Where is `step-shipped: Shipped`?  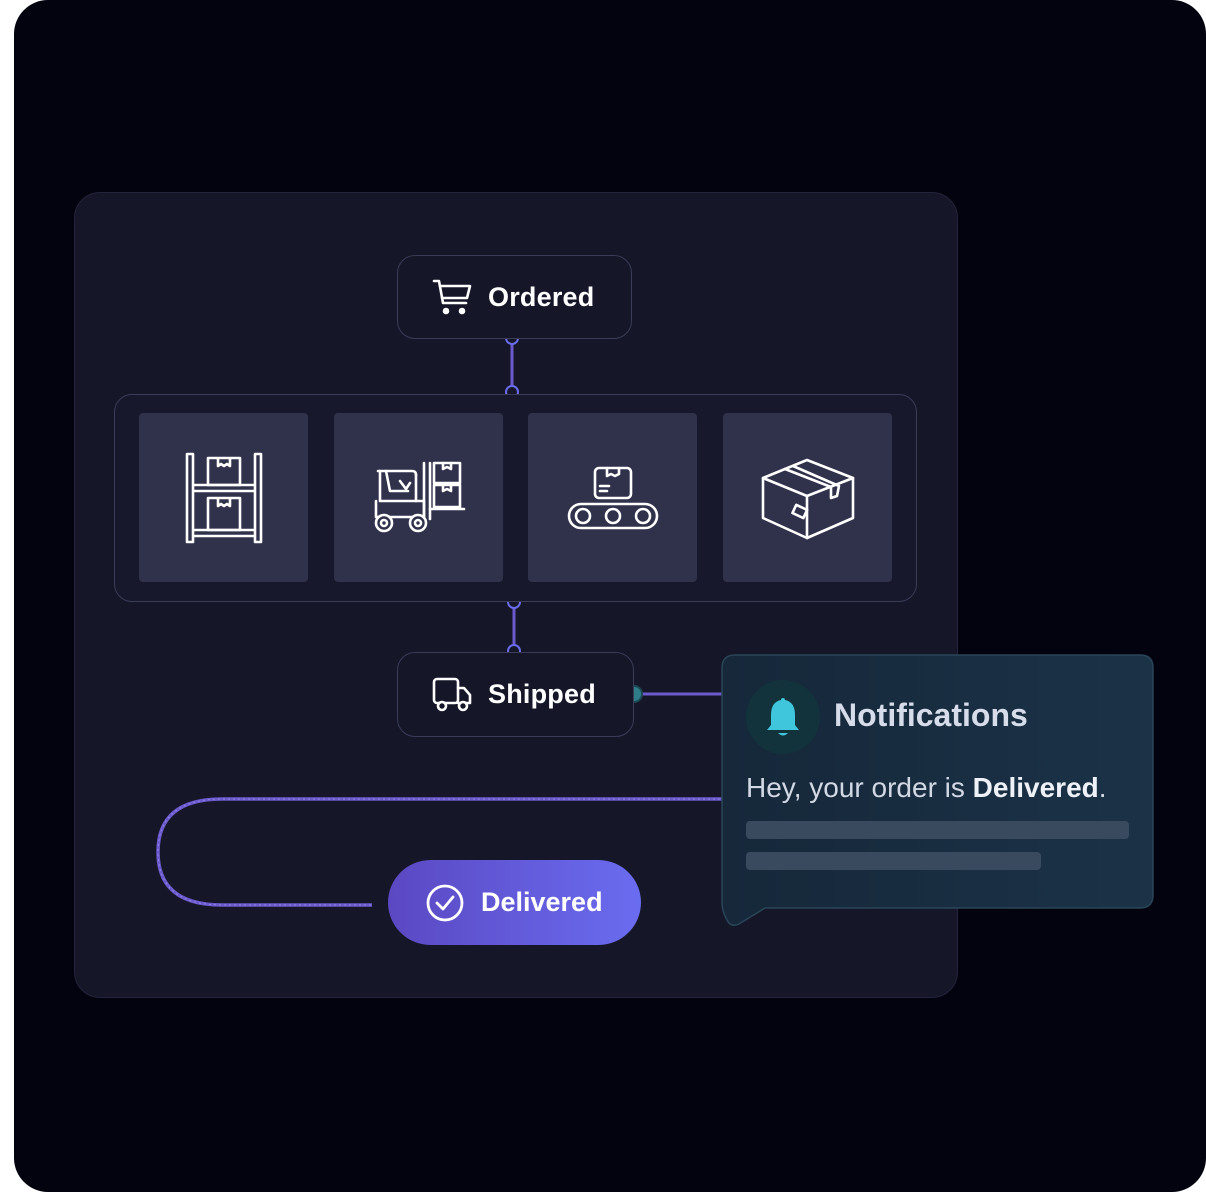 step-shipped: Shipped is located at coordinates (515, 694).